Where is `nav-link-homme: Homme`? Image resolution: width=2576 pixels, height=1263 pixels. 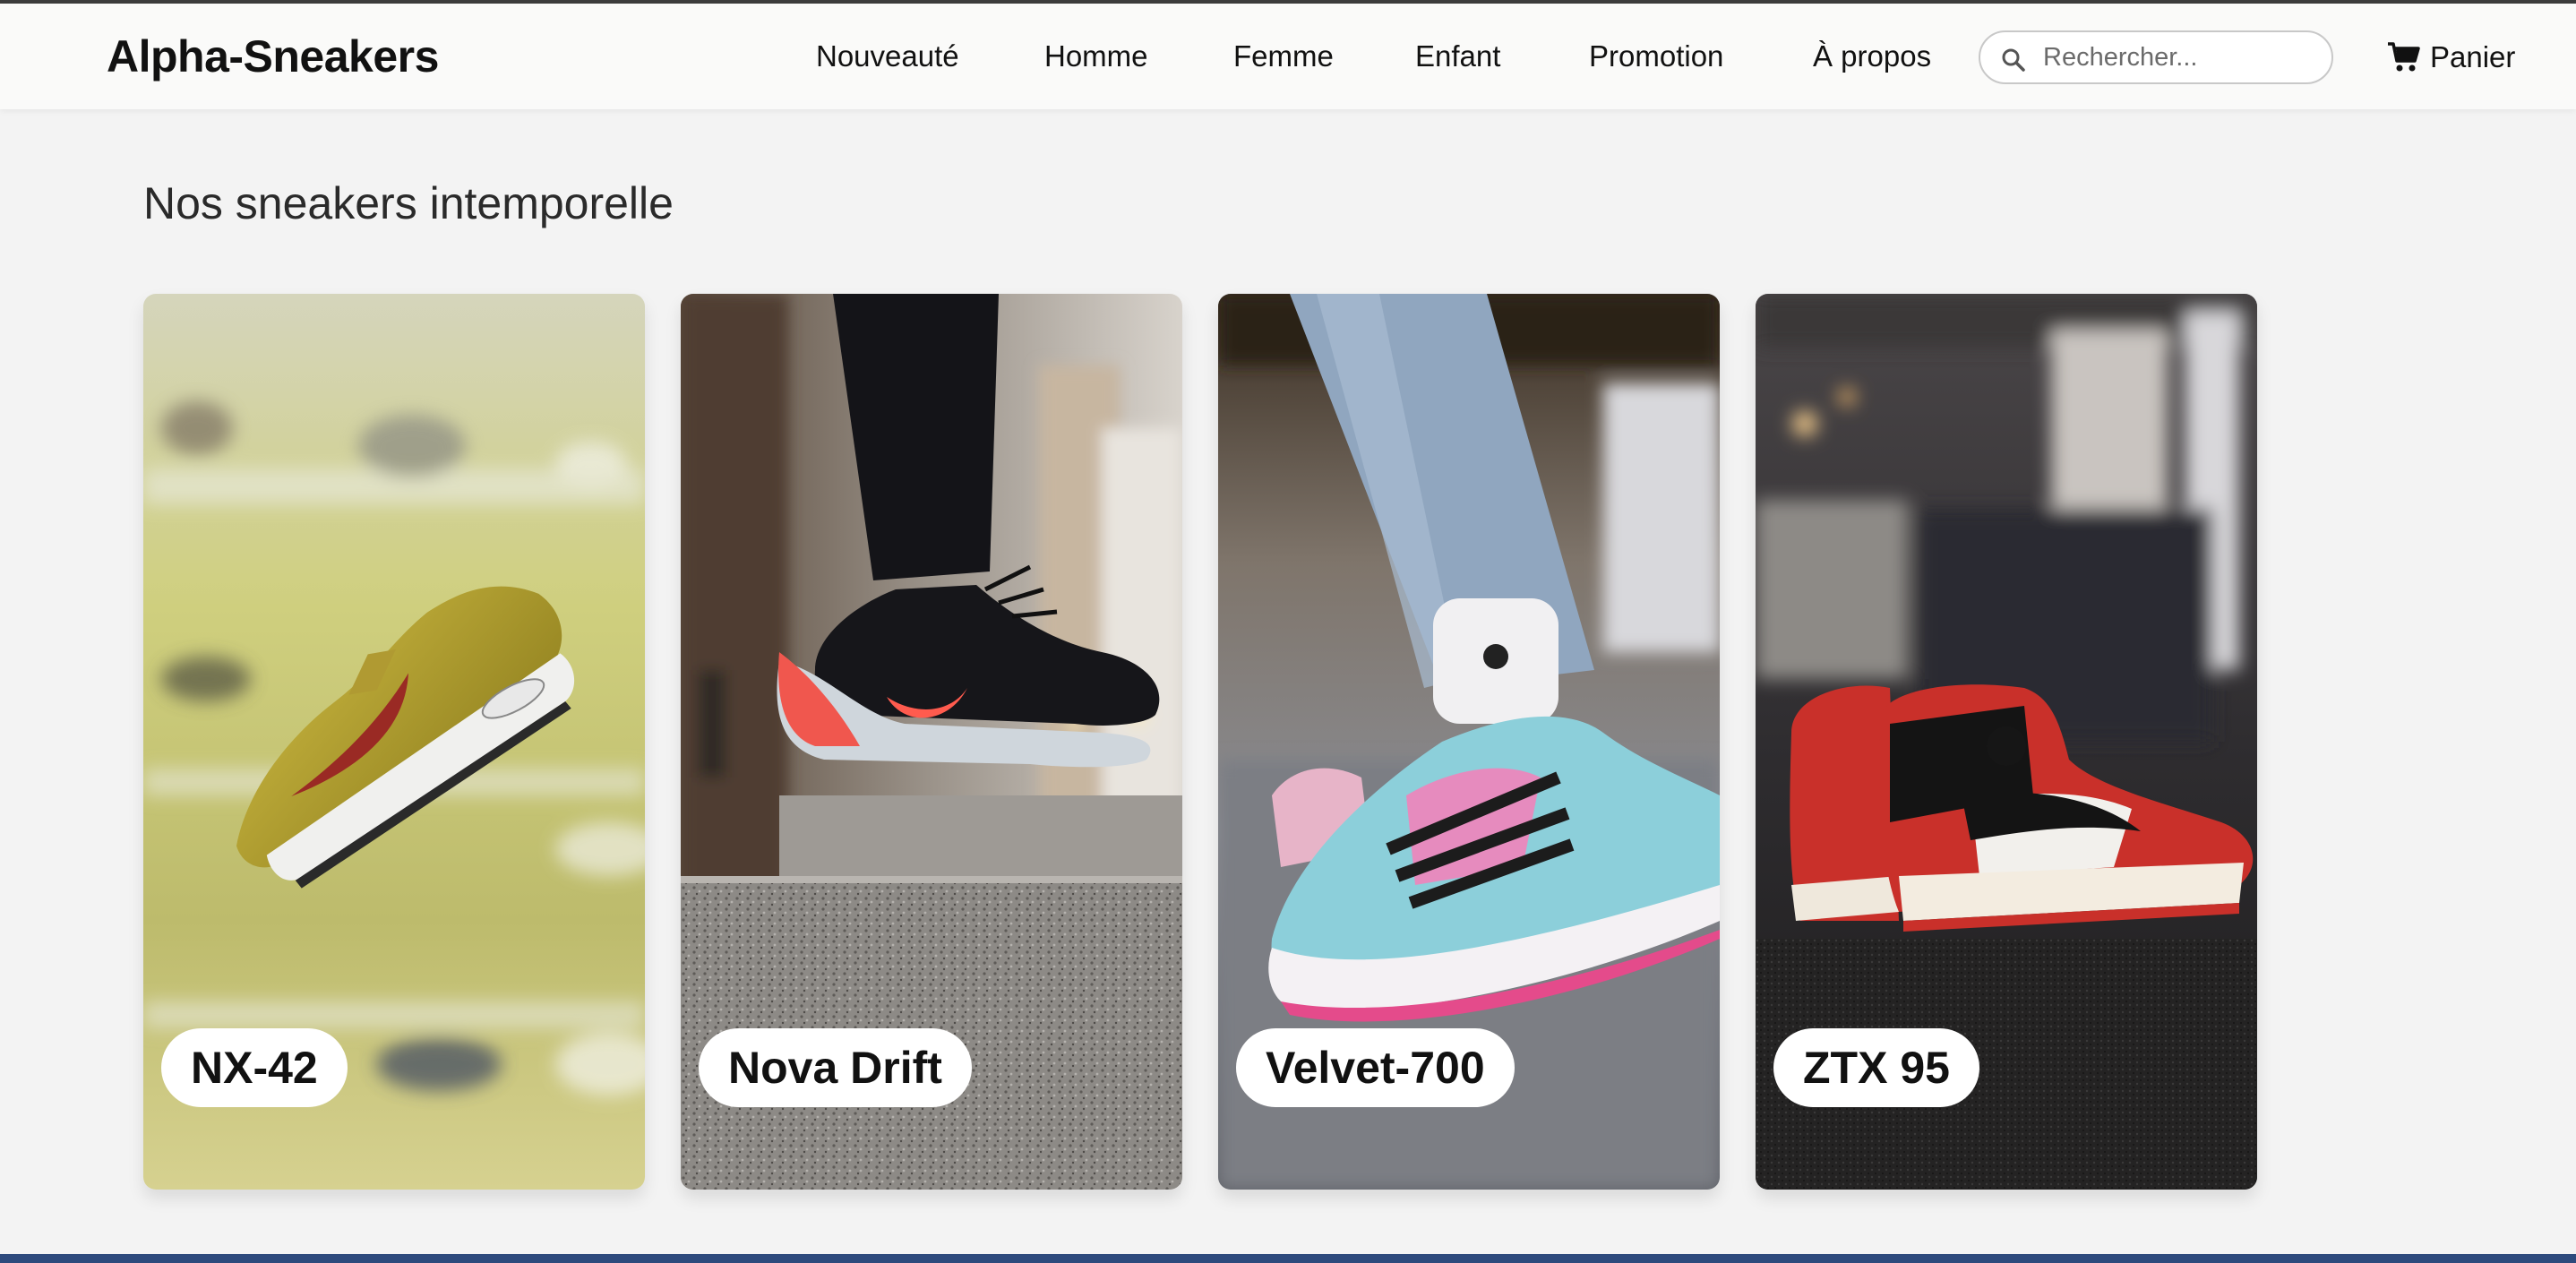 nav-link-homme: Homme is located at coordinates (1096, 56).